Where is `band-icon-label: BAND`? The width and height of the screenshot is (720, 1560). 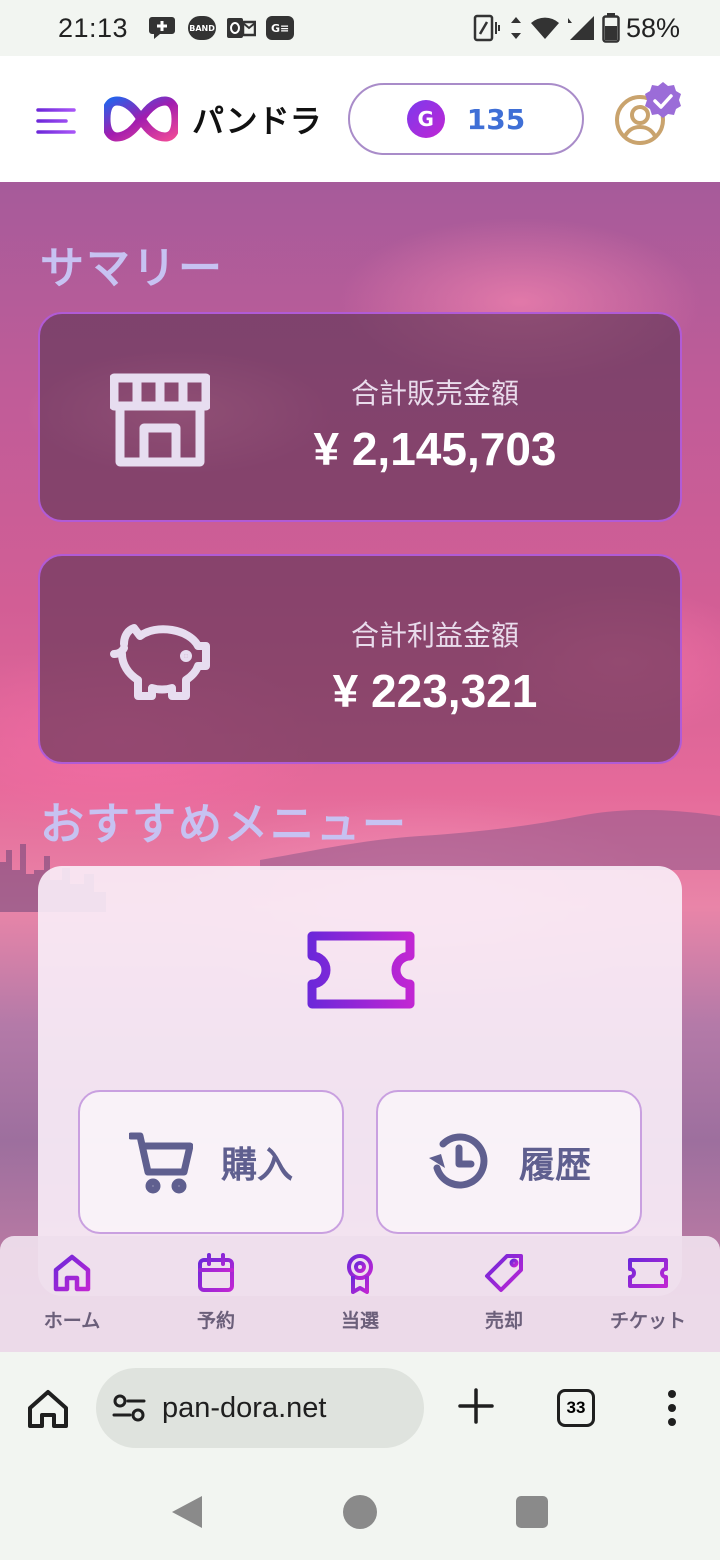
band-icon-label: BAND is located at coordinates (202, 28).